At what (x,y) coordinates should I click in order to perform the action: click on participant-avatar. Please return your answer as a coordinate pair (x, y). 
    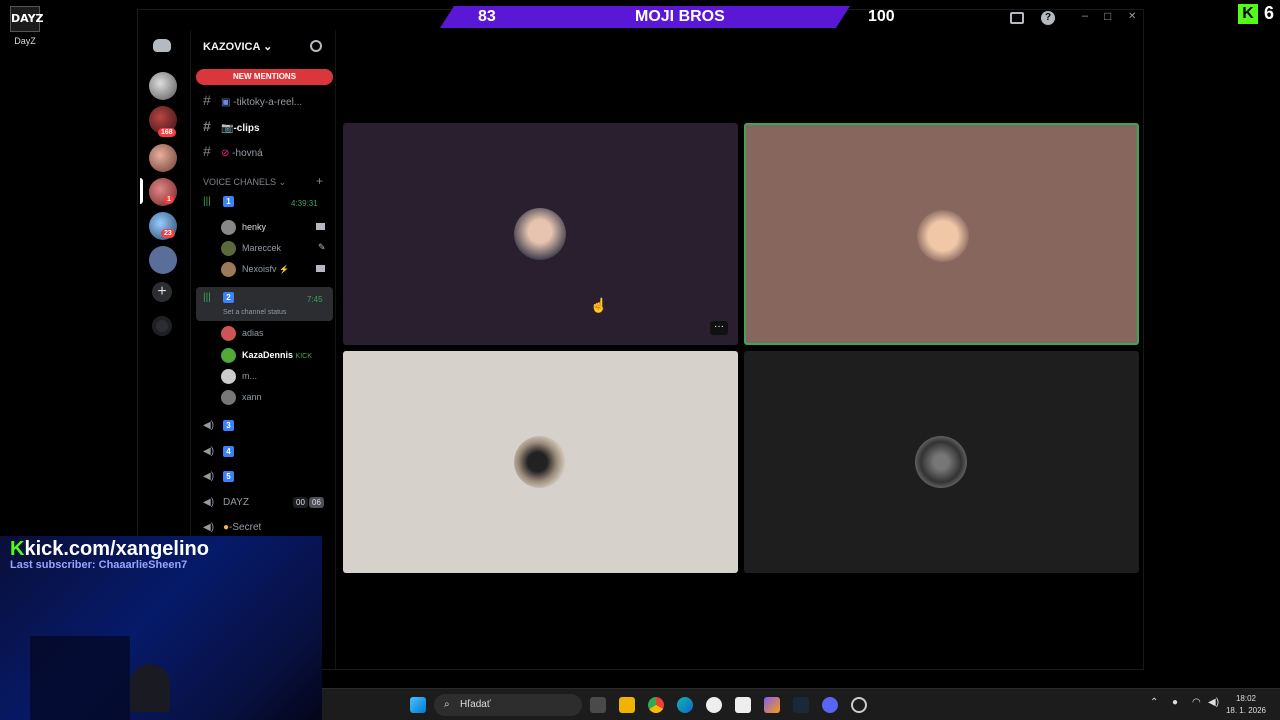
    Looking at the image, I should click on (941, 462).